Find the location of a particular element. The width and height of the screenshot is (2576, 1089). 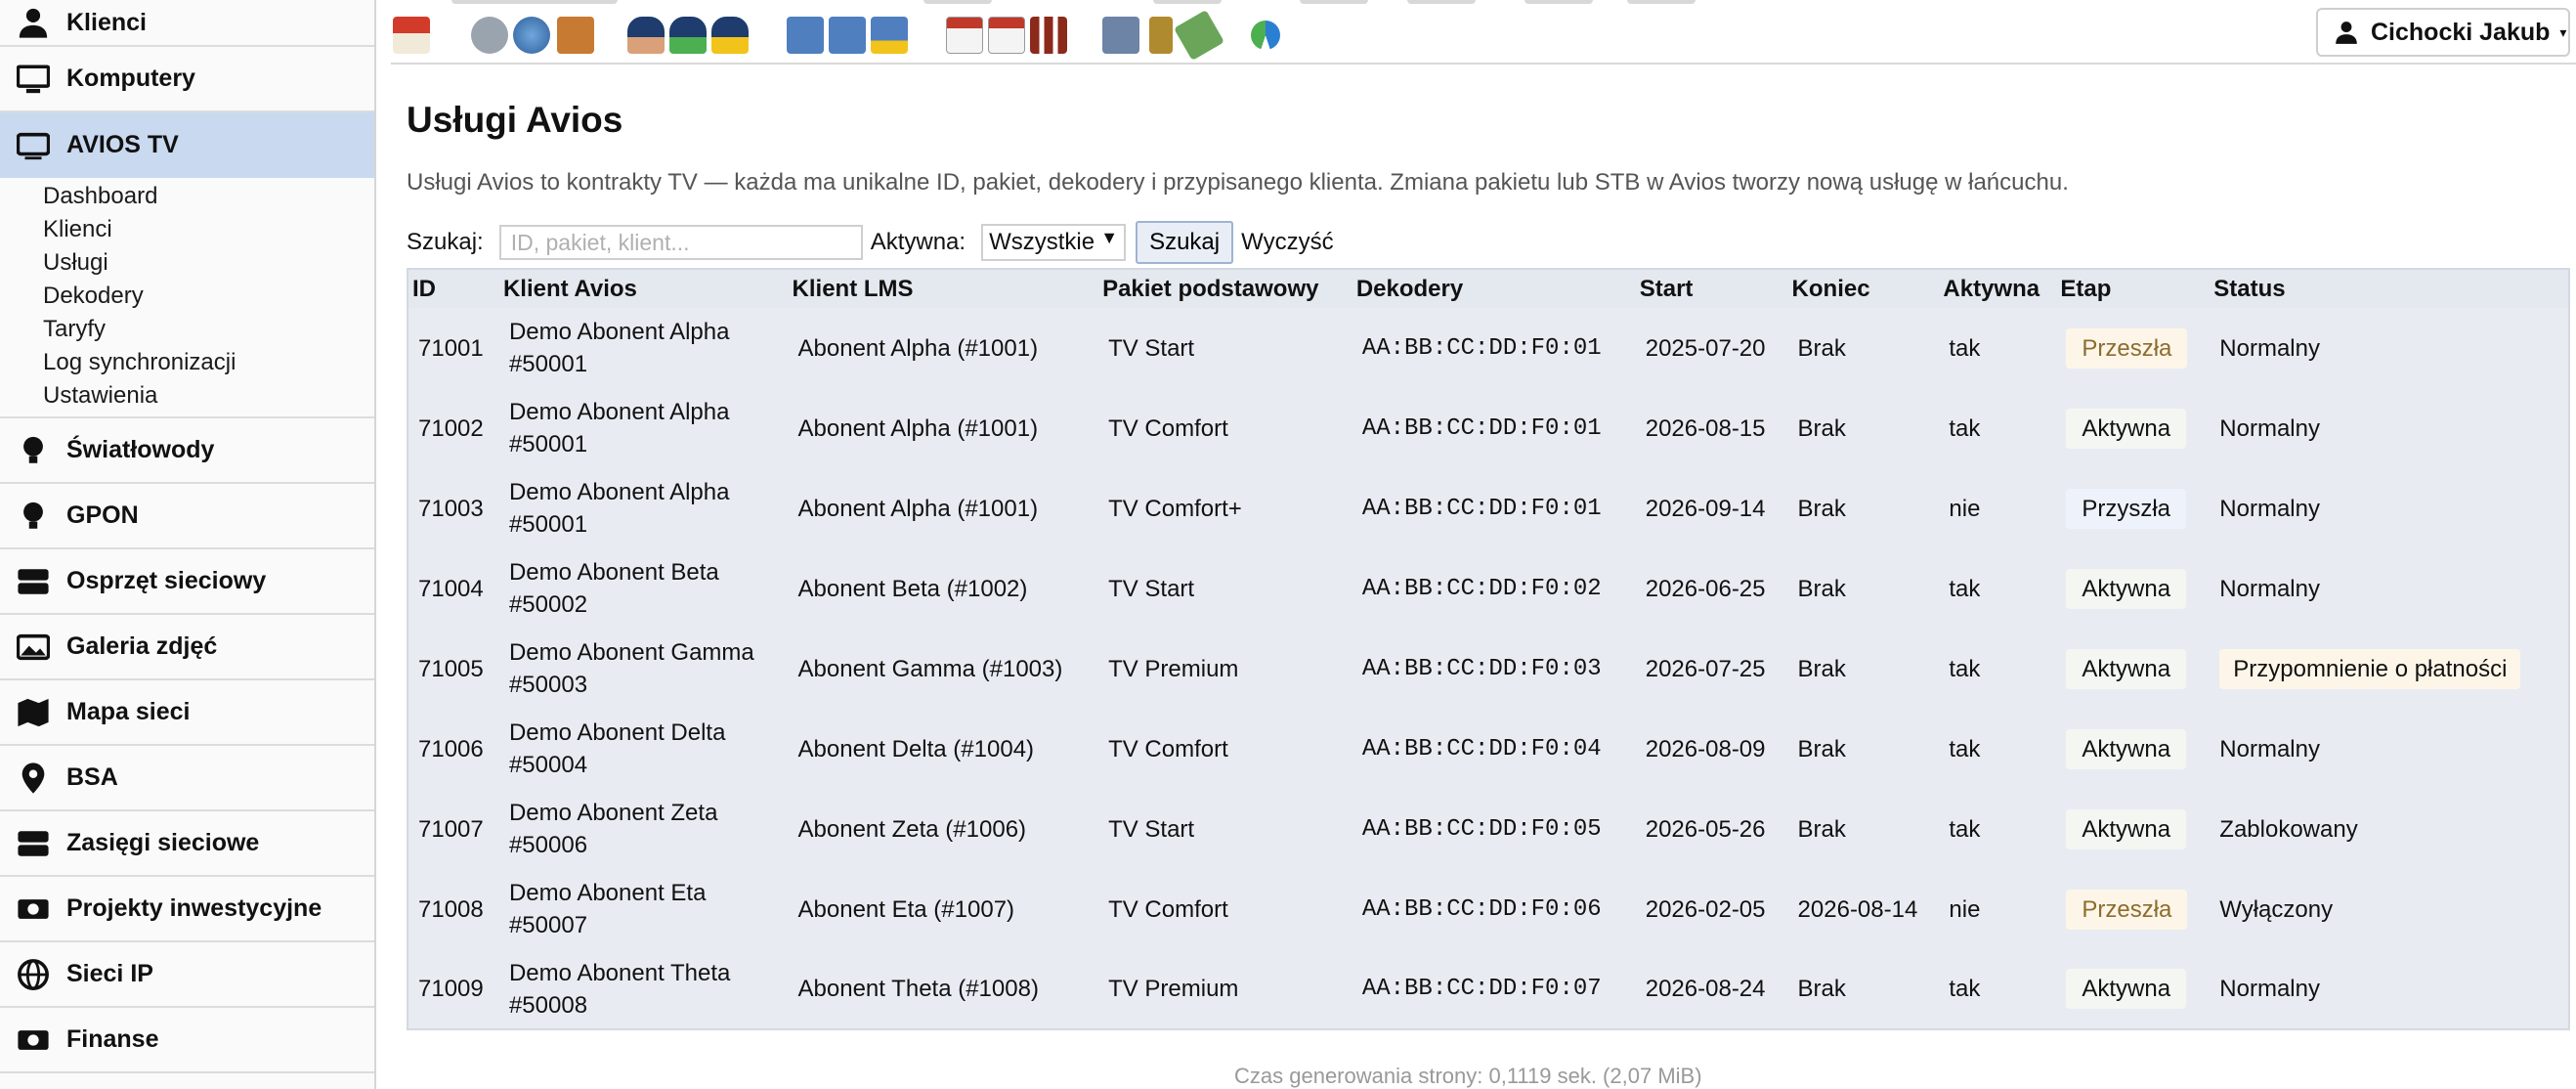

column-header: Pakiet podstawowy is located at coordinates (1225, 288).